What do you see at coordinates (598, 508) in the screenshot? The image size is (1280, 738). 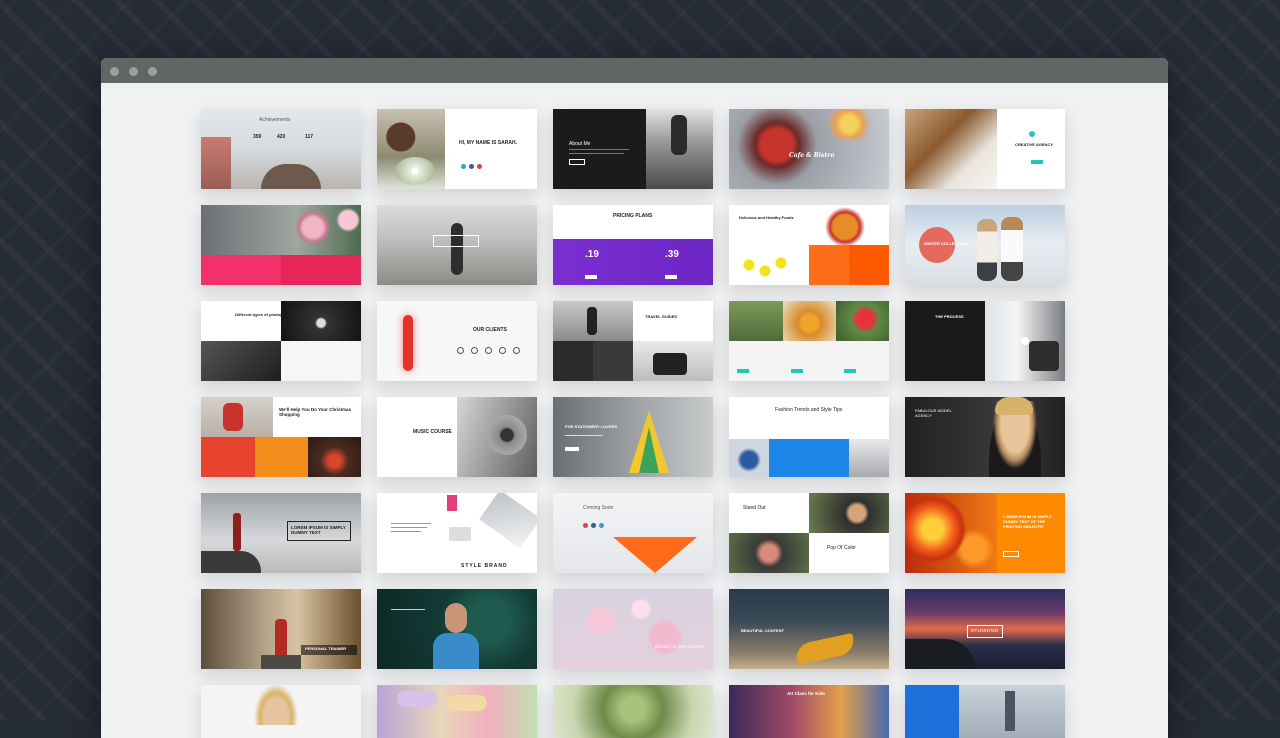 I see `tile-title: Coming Soon` at bounding box center [598, 508].